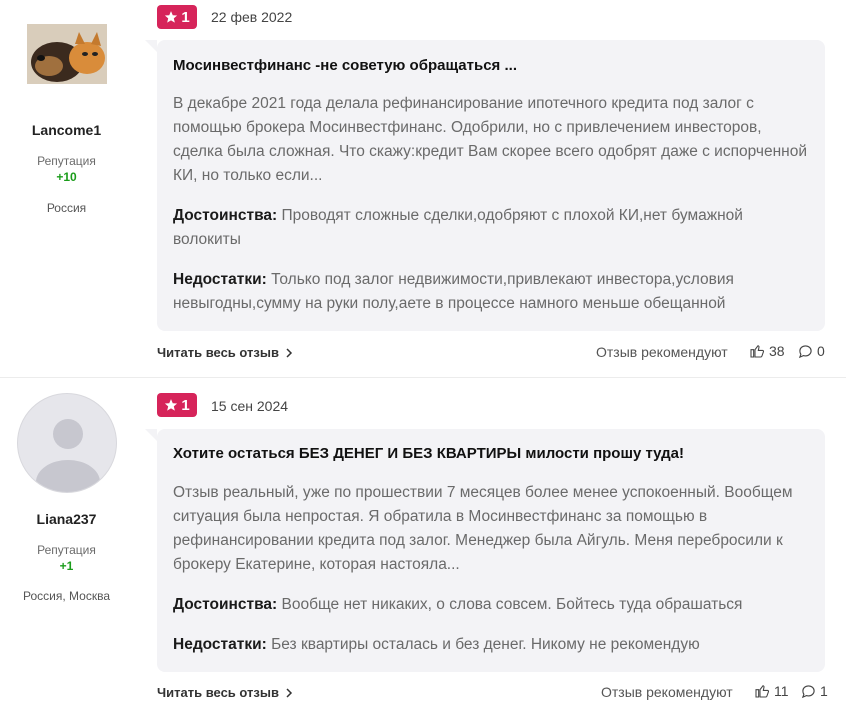  I want to click on reputation-value: +10, so click(66, 177).